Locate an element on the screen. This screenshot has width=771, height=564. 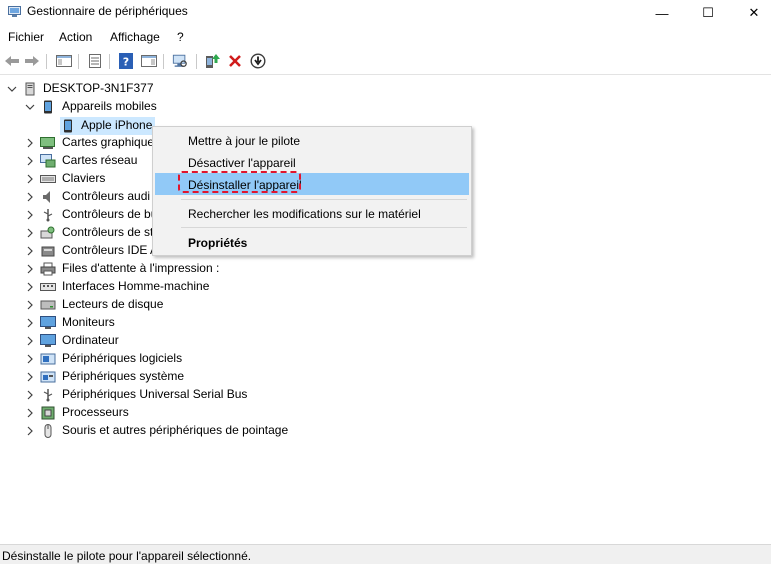
properties-icon is located at coordinates (95, 61).